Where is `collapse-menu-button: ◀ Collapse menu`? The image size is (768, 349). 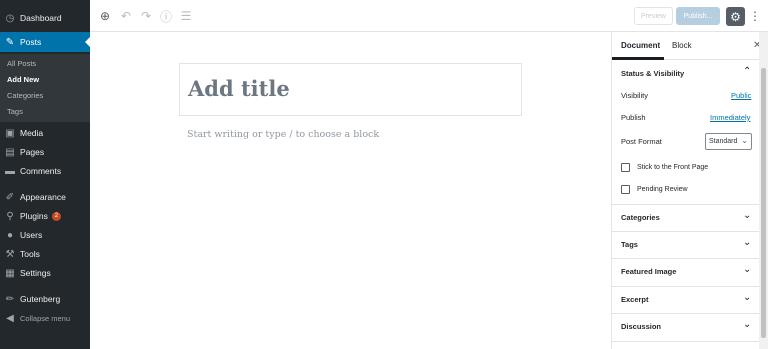 collapse-menu-button: ◀ Collapse menu is located at coordinates (45, 318).